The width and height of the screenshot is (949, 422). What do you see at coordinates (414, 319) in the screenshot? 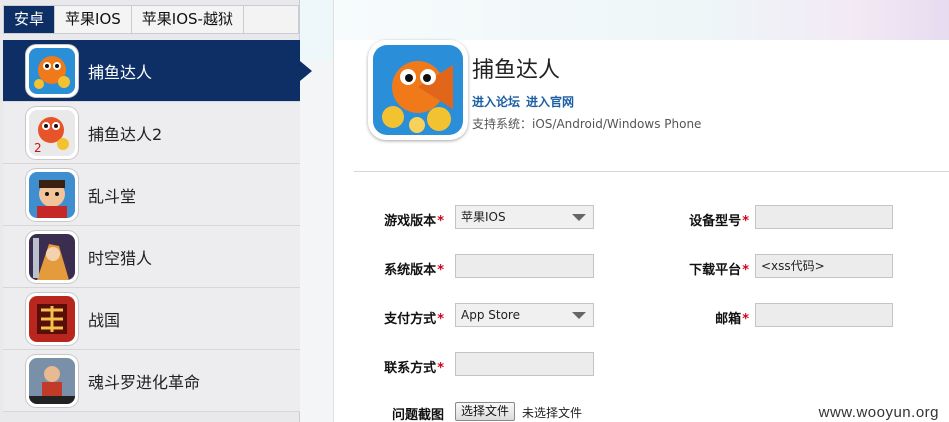
I see `payment-label: 支付方式*` at bounding box center [414, 319].